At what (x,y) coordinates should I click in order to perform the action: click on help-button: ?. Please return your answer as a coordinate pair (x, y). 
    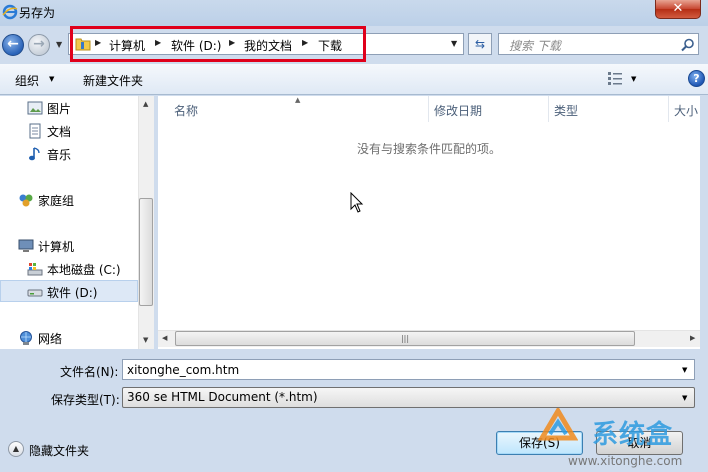
    Looking at the image, I should click on (696, 78).